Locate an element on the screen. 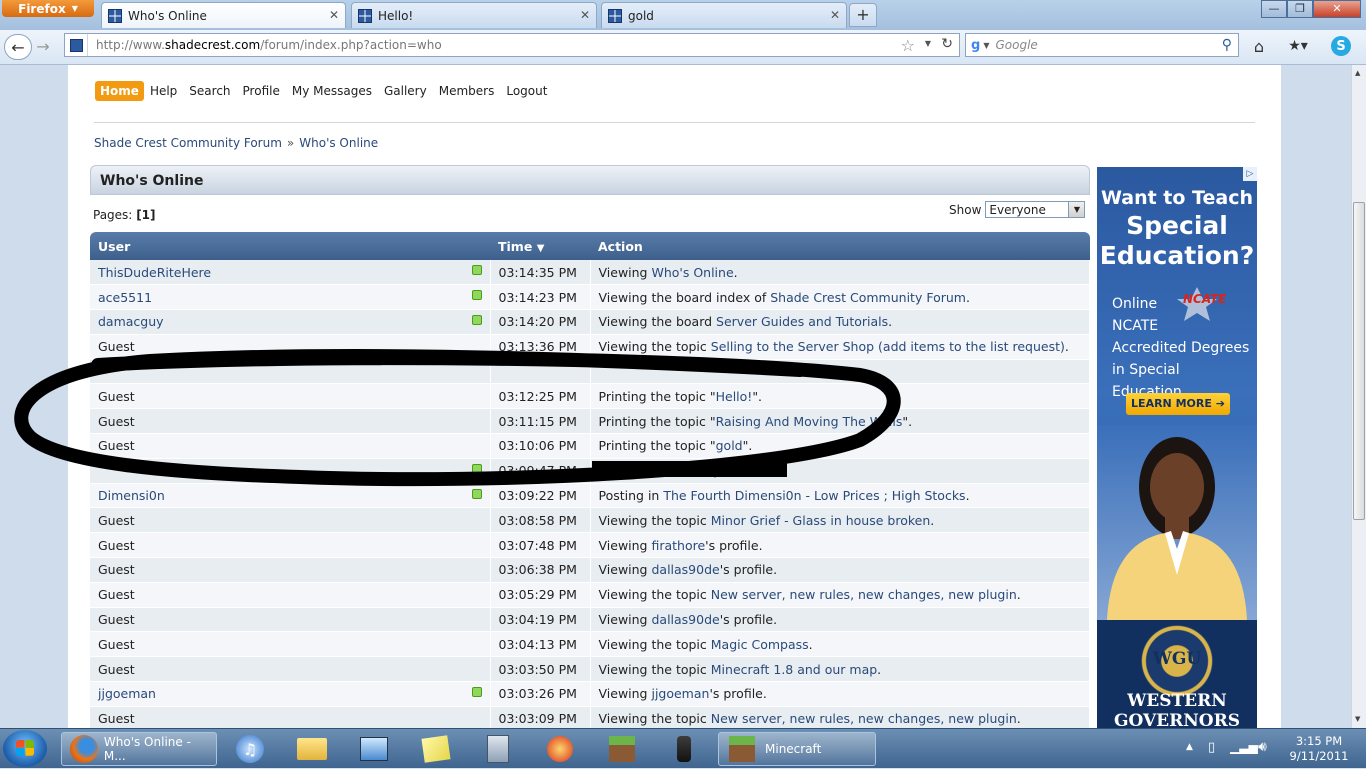  column-header-user: User is located at coordinates (290, 246).